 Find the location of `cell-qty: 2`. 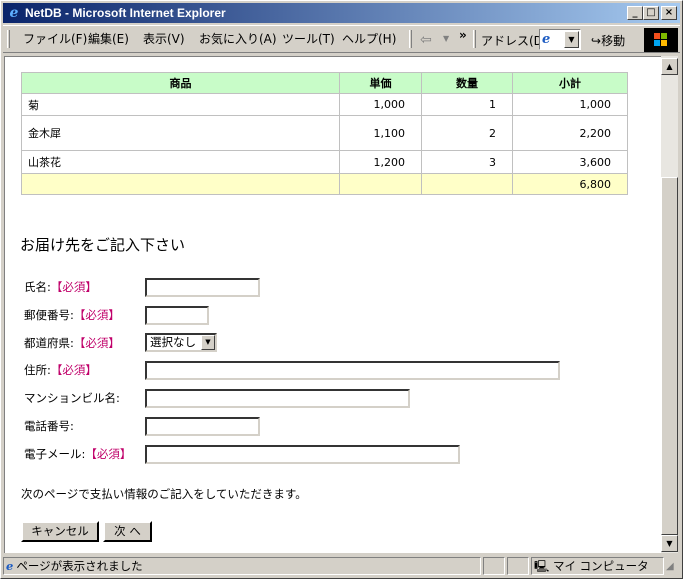

cell-qty: 2 is located at coordinates (467, 133).